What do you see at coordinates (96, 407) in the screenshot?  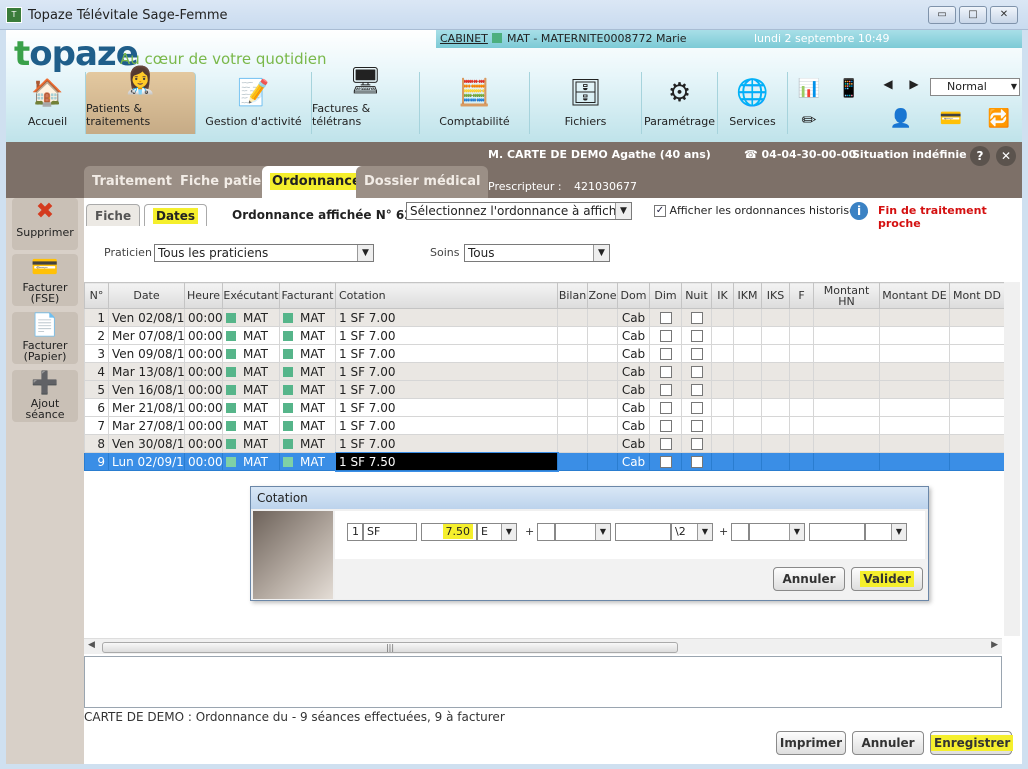 I see `cell-number: 6` at bounding box center [96, 407].